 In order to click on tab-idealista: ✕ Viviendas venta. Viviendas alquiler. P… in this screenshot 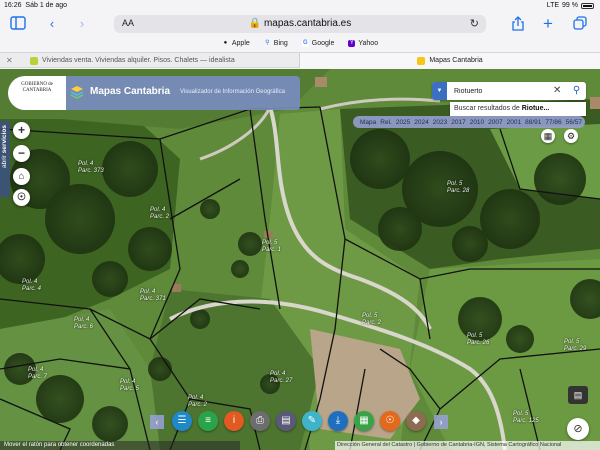, I will do `click(150, 60)`.